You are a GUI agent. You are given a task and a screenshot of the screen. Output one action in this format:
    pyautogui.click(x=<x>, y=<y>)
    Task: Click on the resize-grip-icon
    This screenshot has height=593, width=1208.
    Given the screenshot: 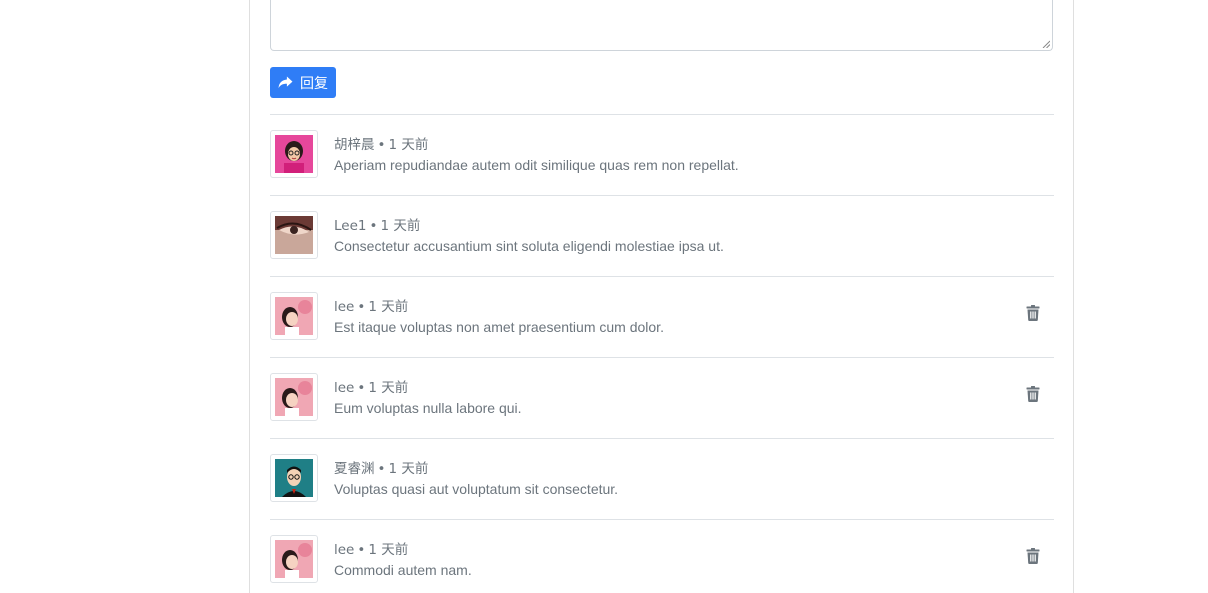 What is the action you would take?
    pyautogui.click(x=1046, y=44)
    